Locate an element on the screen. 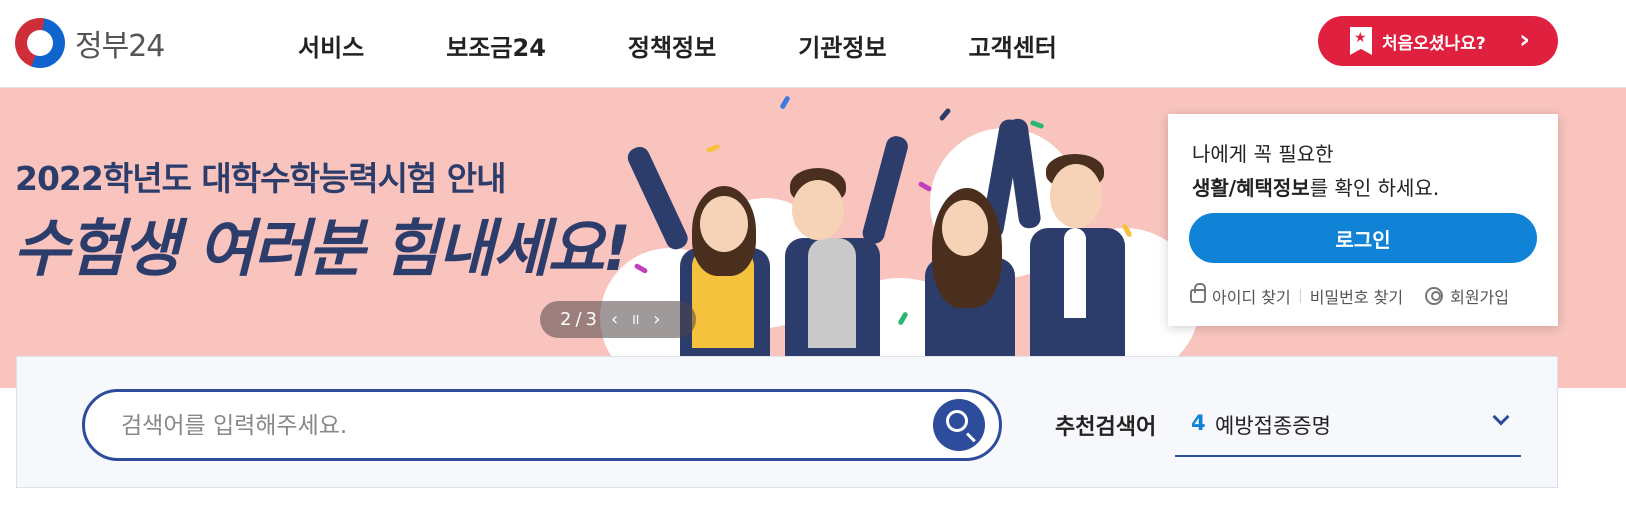  signup-link: 회원가입 is located at coordinates (1467, 296).